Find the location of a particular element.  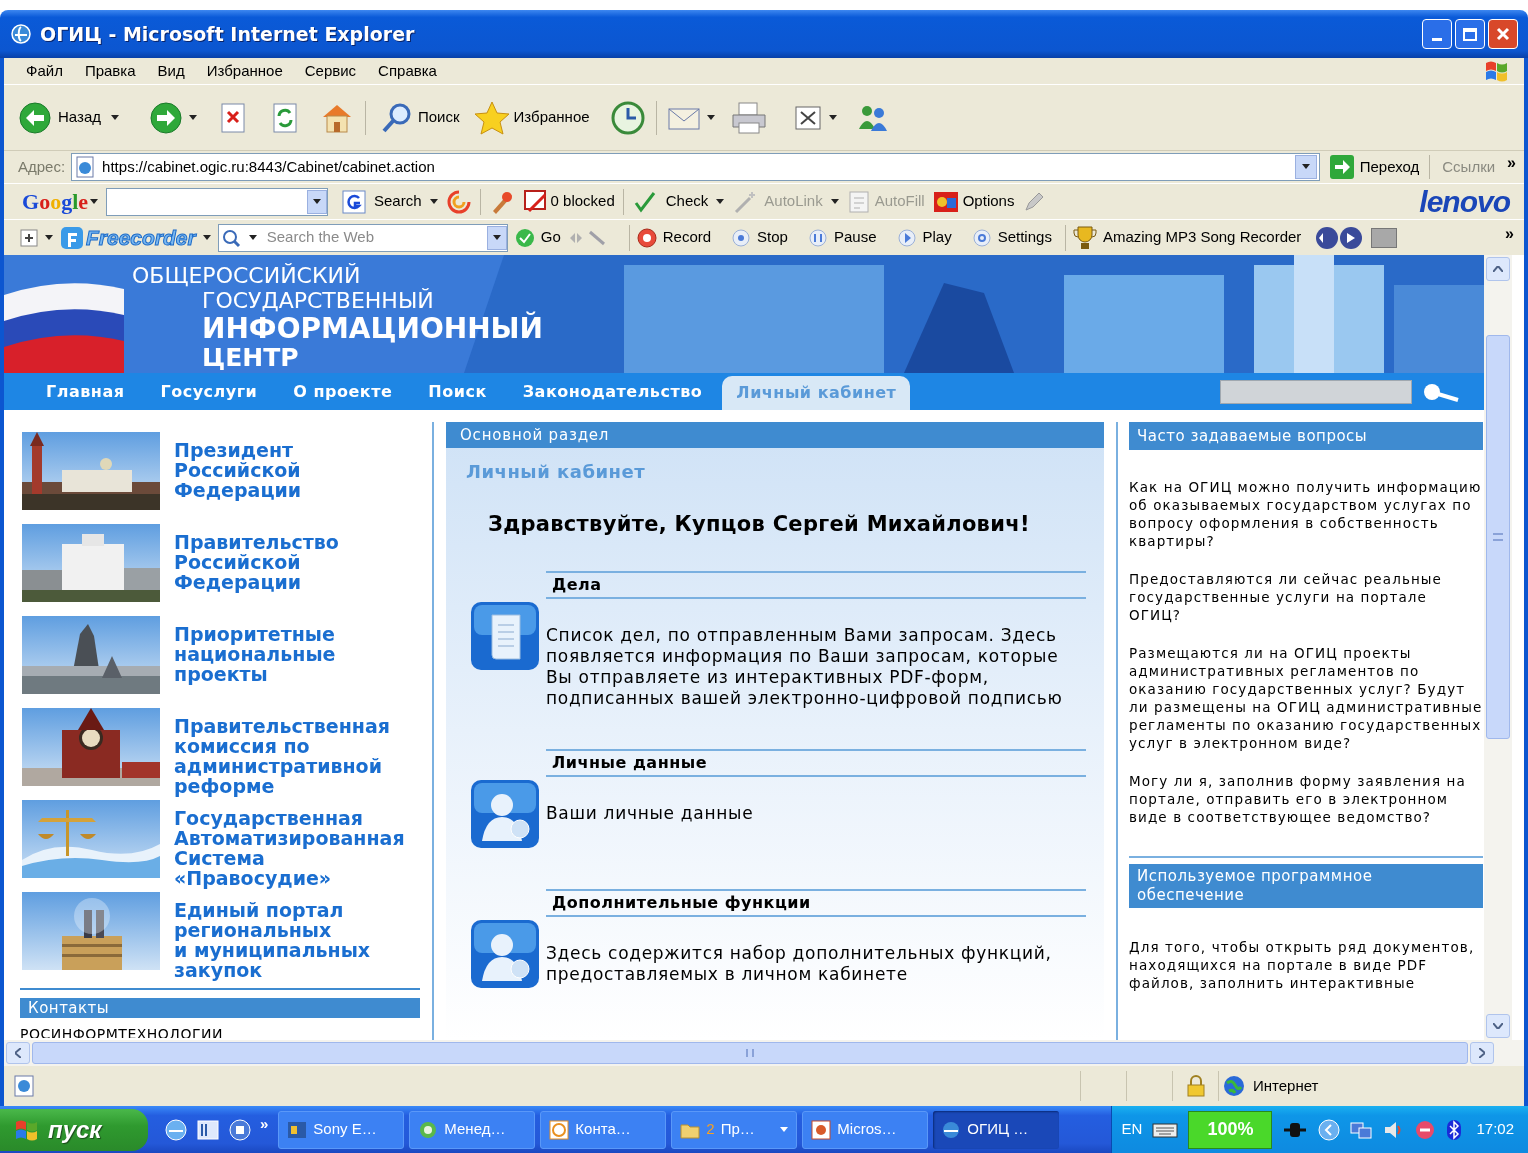

search-g-icon is located at coordinates (354, 201).